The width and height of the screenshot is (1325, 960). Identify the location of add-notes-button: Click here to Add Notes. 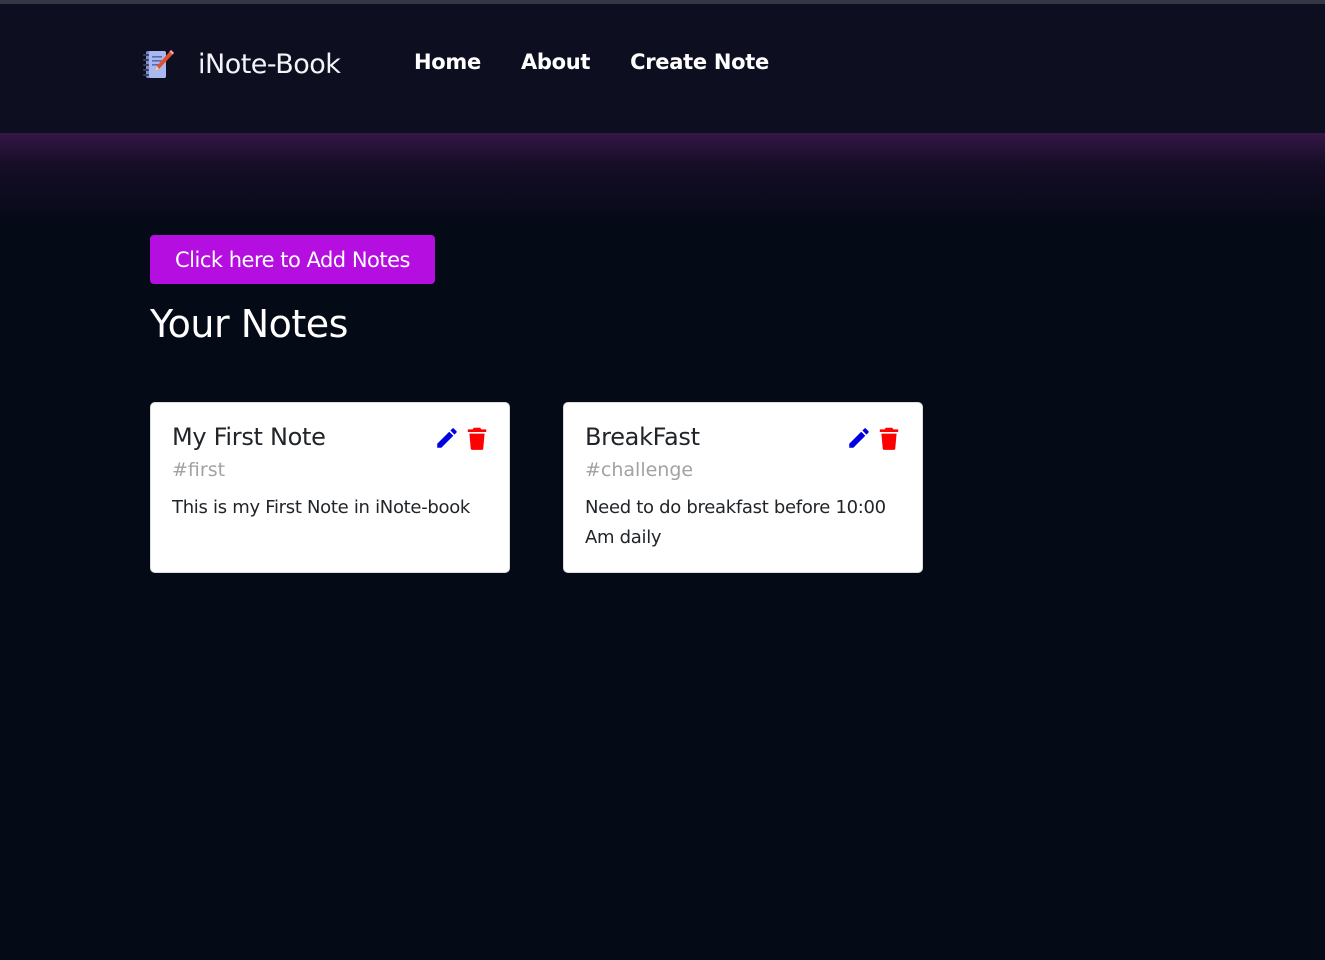
(292, 259).